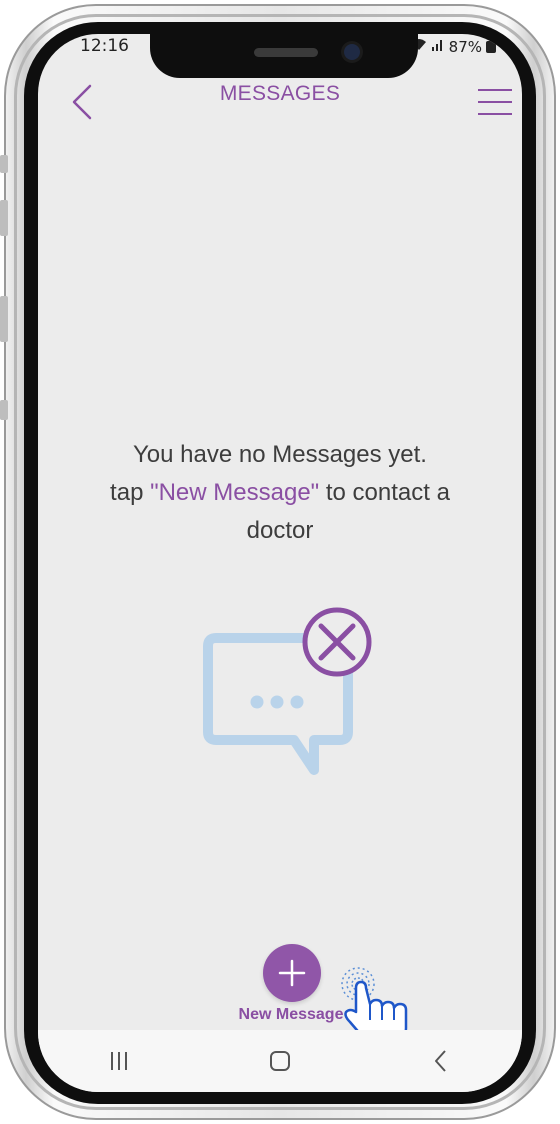  I want to click on camera, so click(352, 52).